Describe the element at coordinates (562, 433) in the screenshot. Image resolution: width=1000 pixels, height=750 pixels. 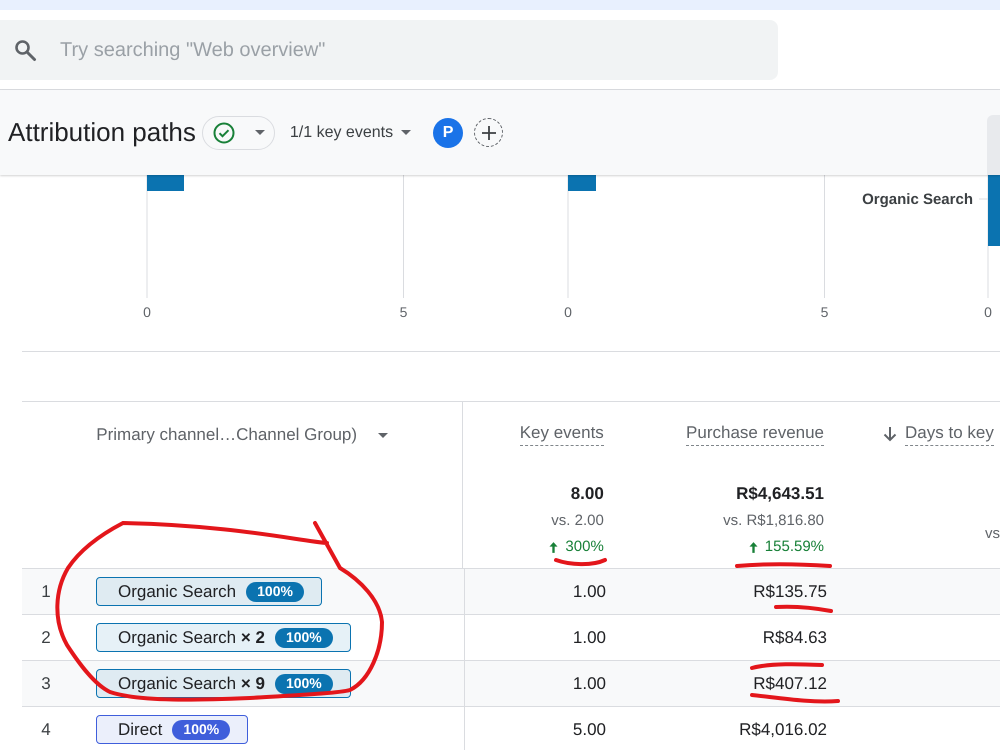
I see `column-header: Key events` at that location.